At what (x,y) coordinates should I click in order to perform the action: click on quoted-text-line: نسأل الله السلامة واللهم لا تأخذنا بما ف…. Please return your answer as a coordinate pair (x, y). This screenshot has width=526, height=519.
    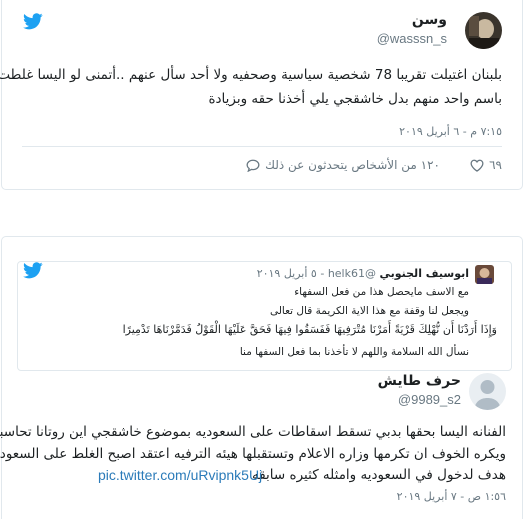
    Looking at the image, I should click on (354, 352).